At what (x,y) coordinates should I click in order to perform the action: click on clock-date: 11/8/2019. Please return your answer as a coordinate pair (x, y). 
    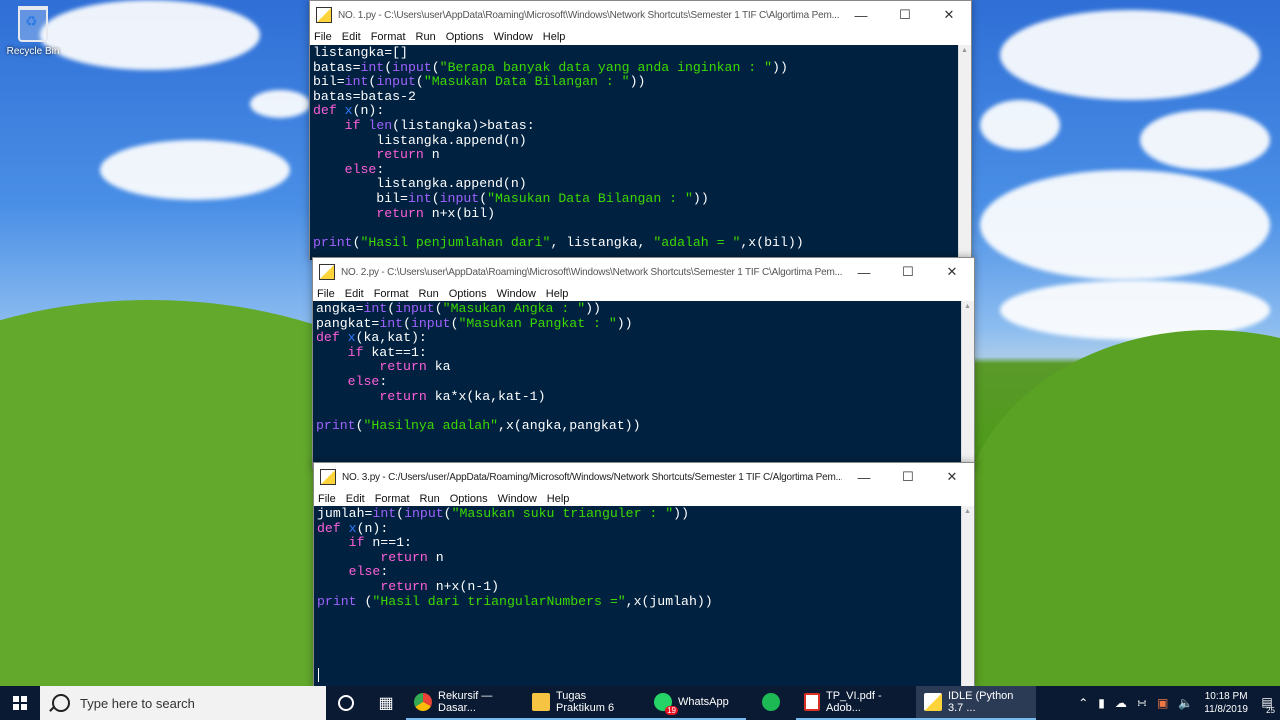
    Looking at the image, I should click on (1226, 709).